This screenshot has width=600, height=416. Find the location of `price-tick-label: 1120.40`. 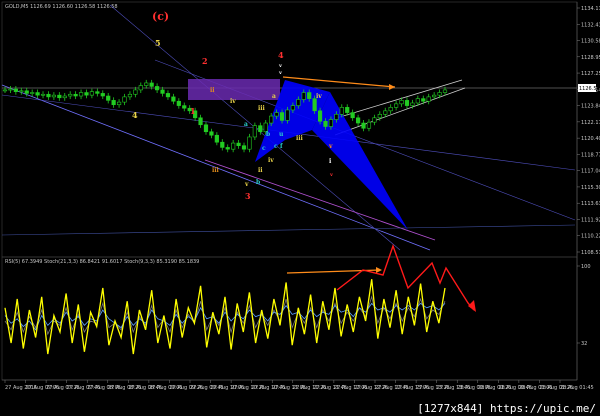

price-tick-label: 1120.40 is located at coordinates (590, 139).